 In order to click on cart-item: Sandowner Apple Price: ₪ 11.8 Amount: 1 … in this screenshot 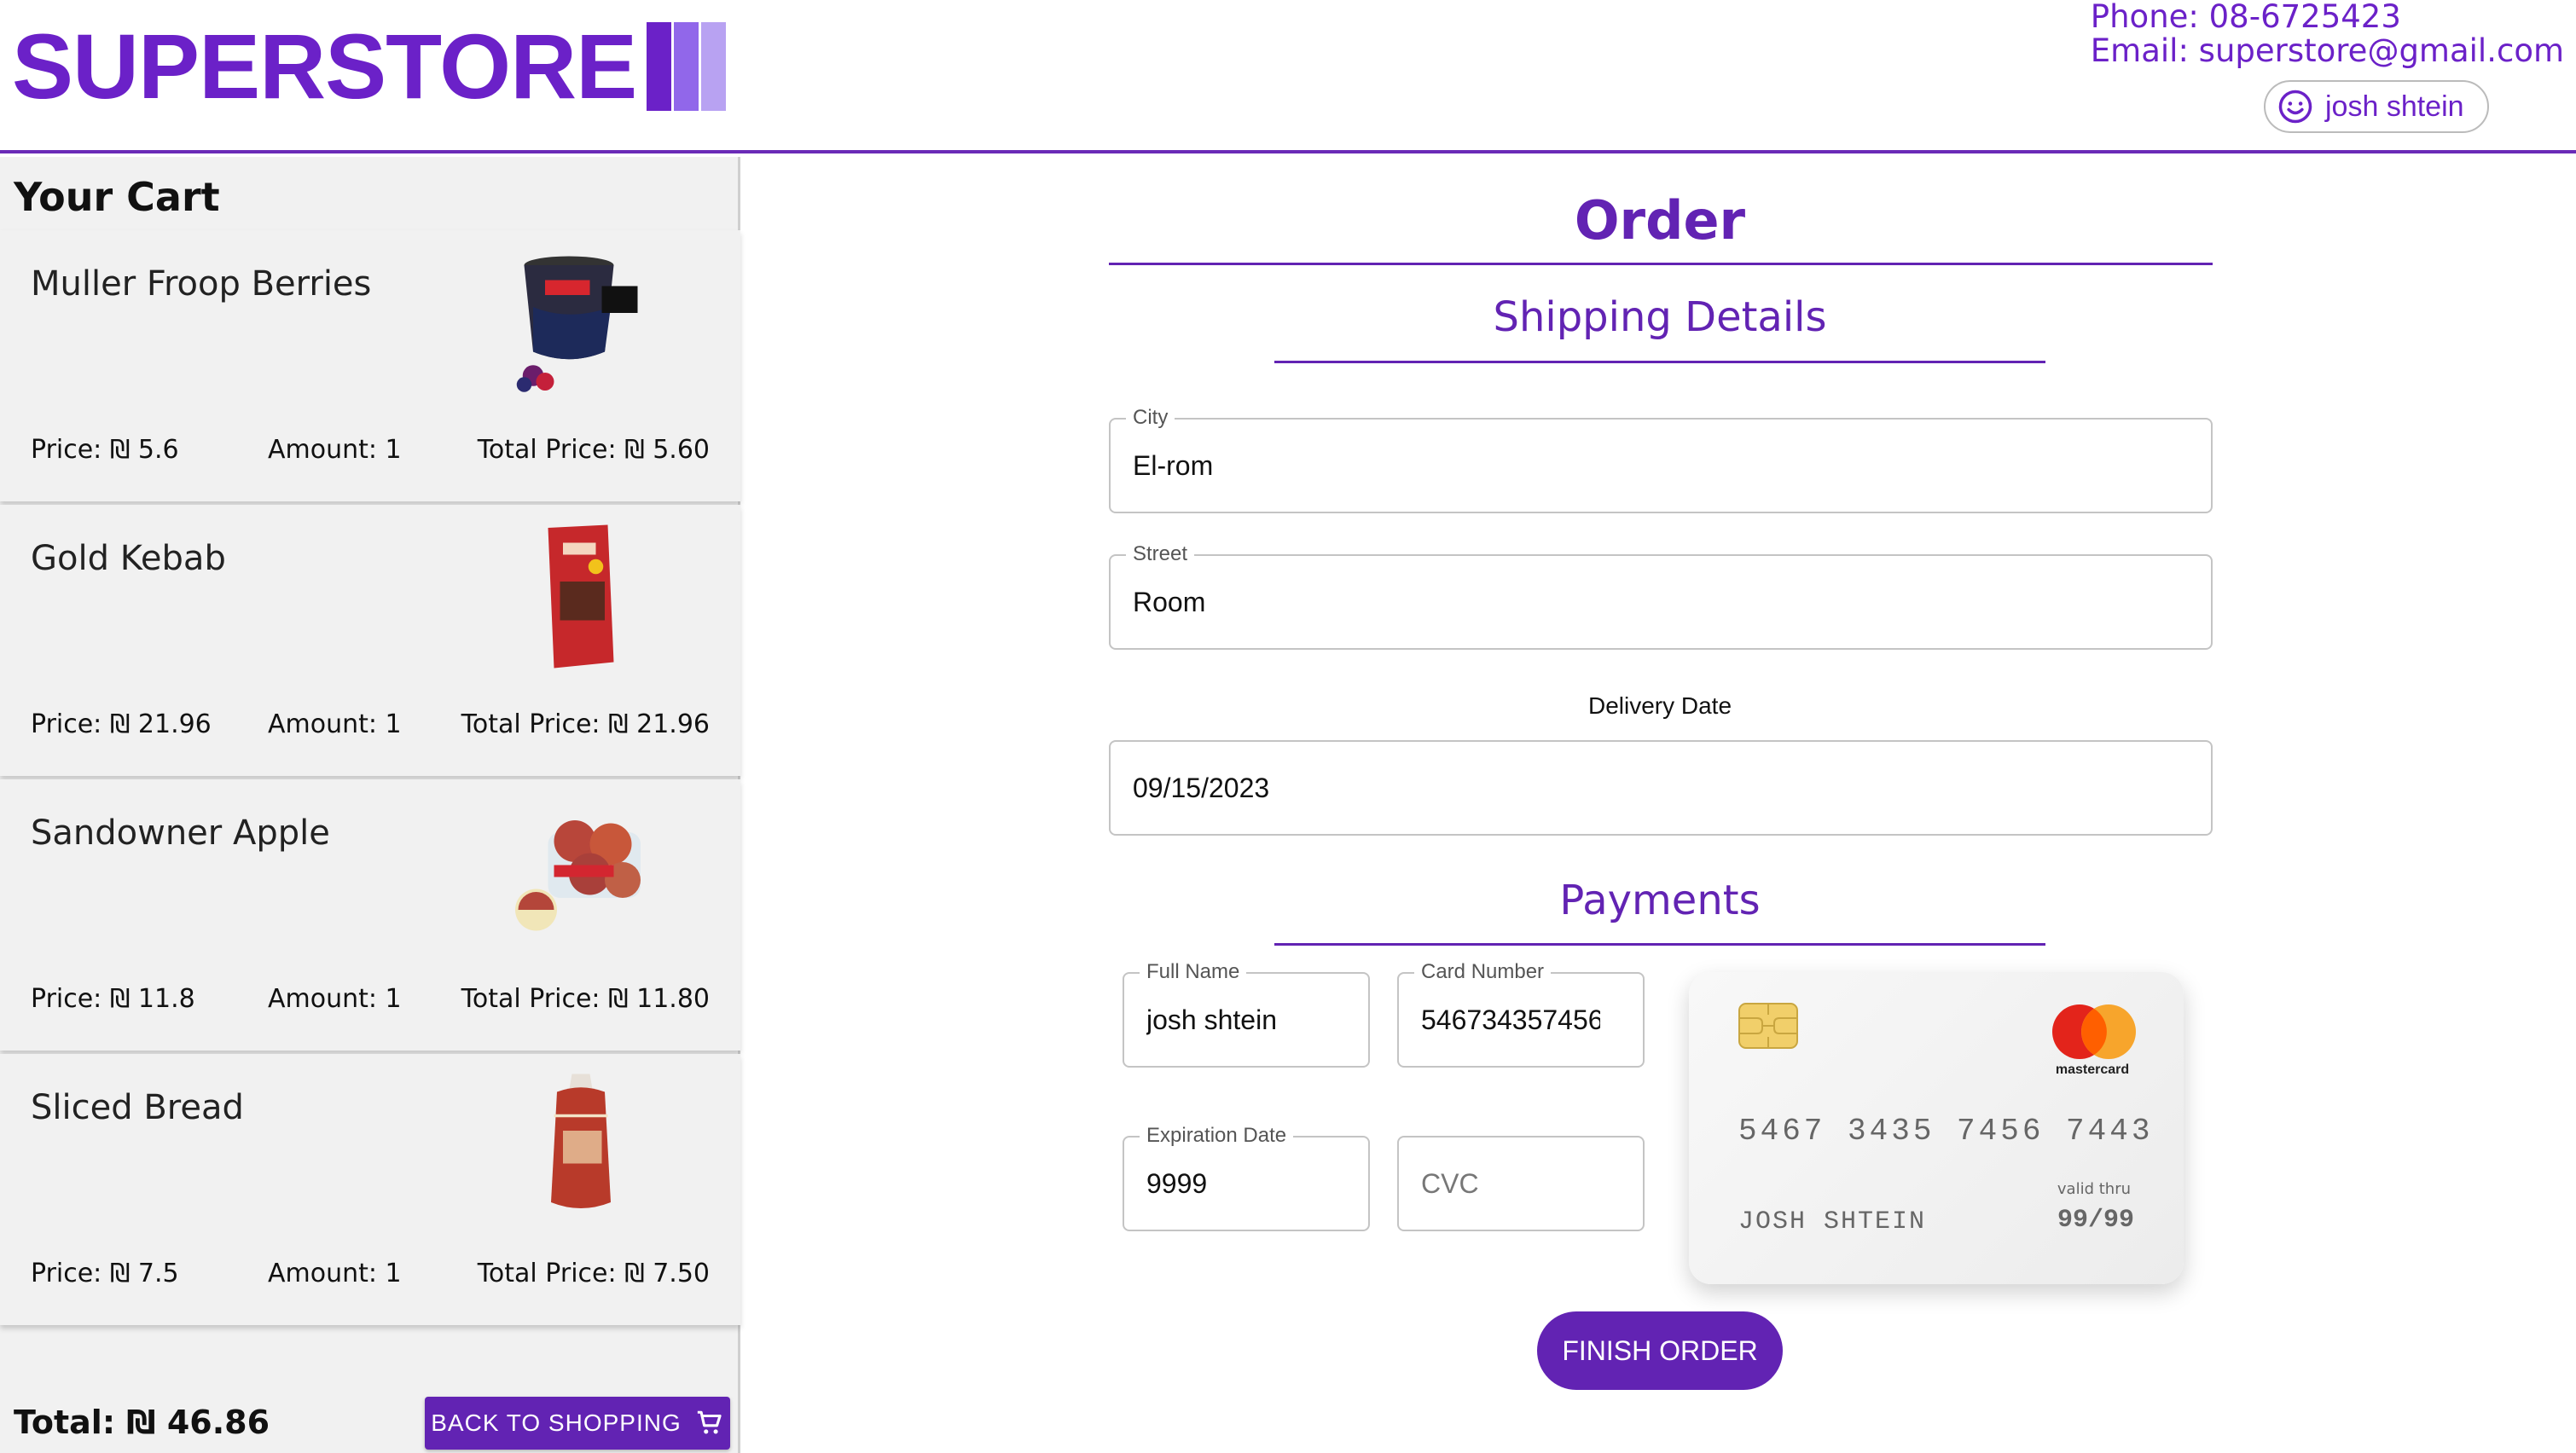, I will do `click(370, 915)`.